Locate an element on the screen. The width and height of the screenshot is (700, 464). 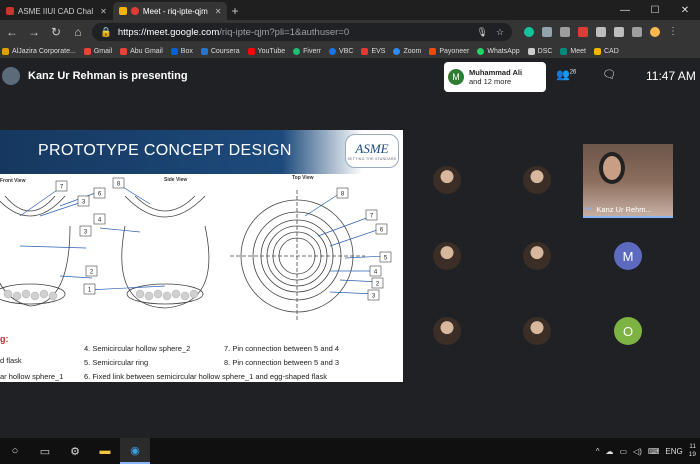
participant-video is located at coordinates (612, 168).